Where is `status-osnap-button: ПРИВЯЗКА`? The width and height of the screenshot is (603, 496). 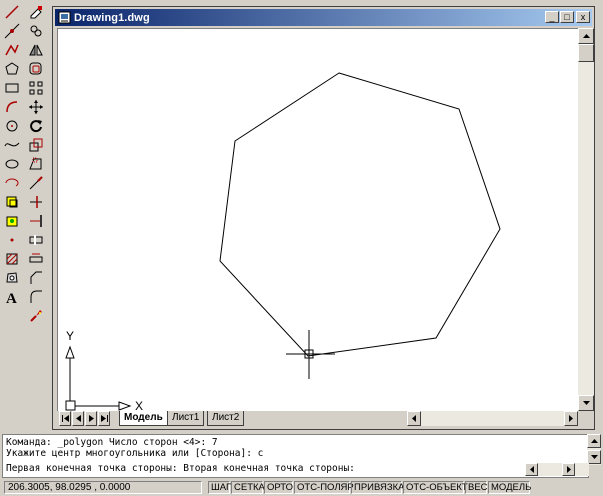
status-osnap-button: ПРИВЯЗКА is located at coordinates (377, 487).